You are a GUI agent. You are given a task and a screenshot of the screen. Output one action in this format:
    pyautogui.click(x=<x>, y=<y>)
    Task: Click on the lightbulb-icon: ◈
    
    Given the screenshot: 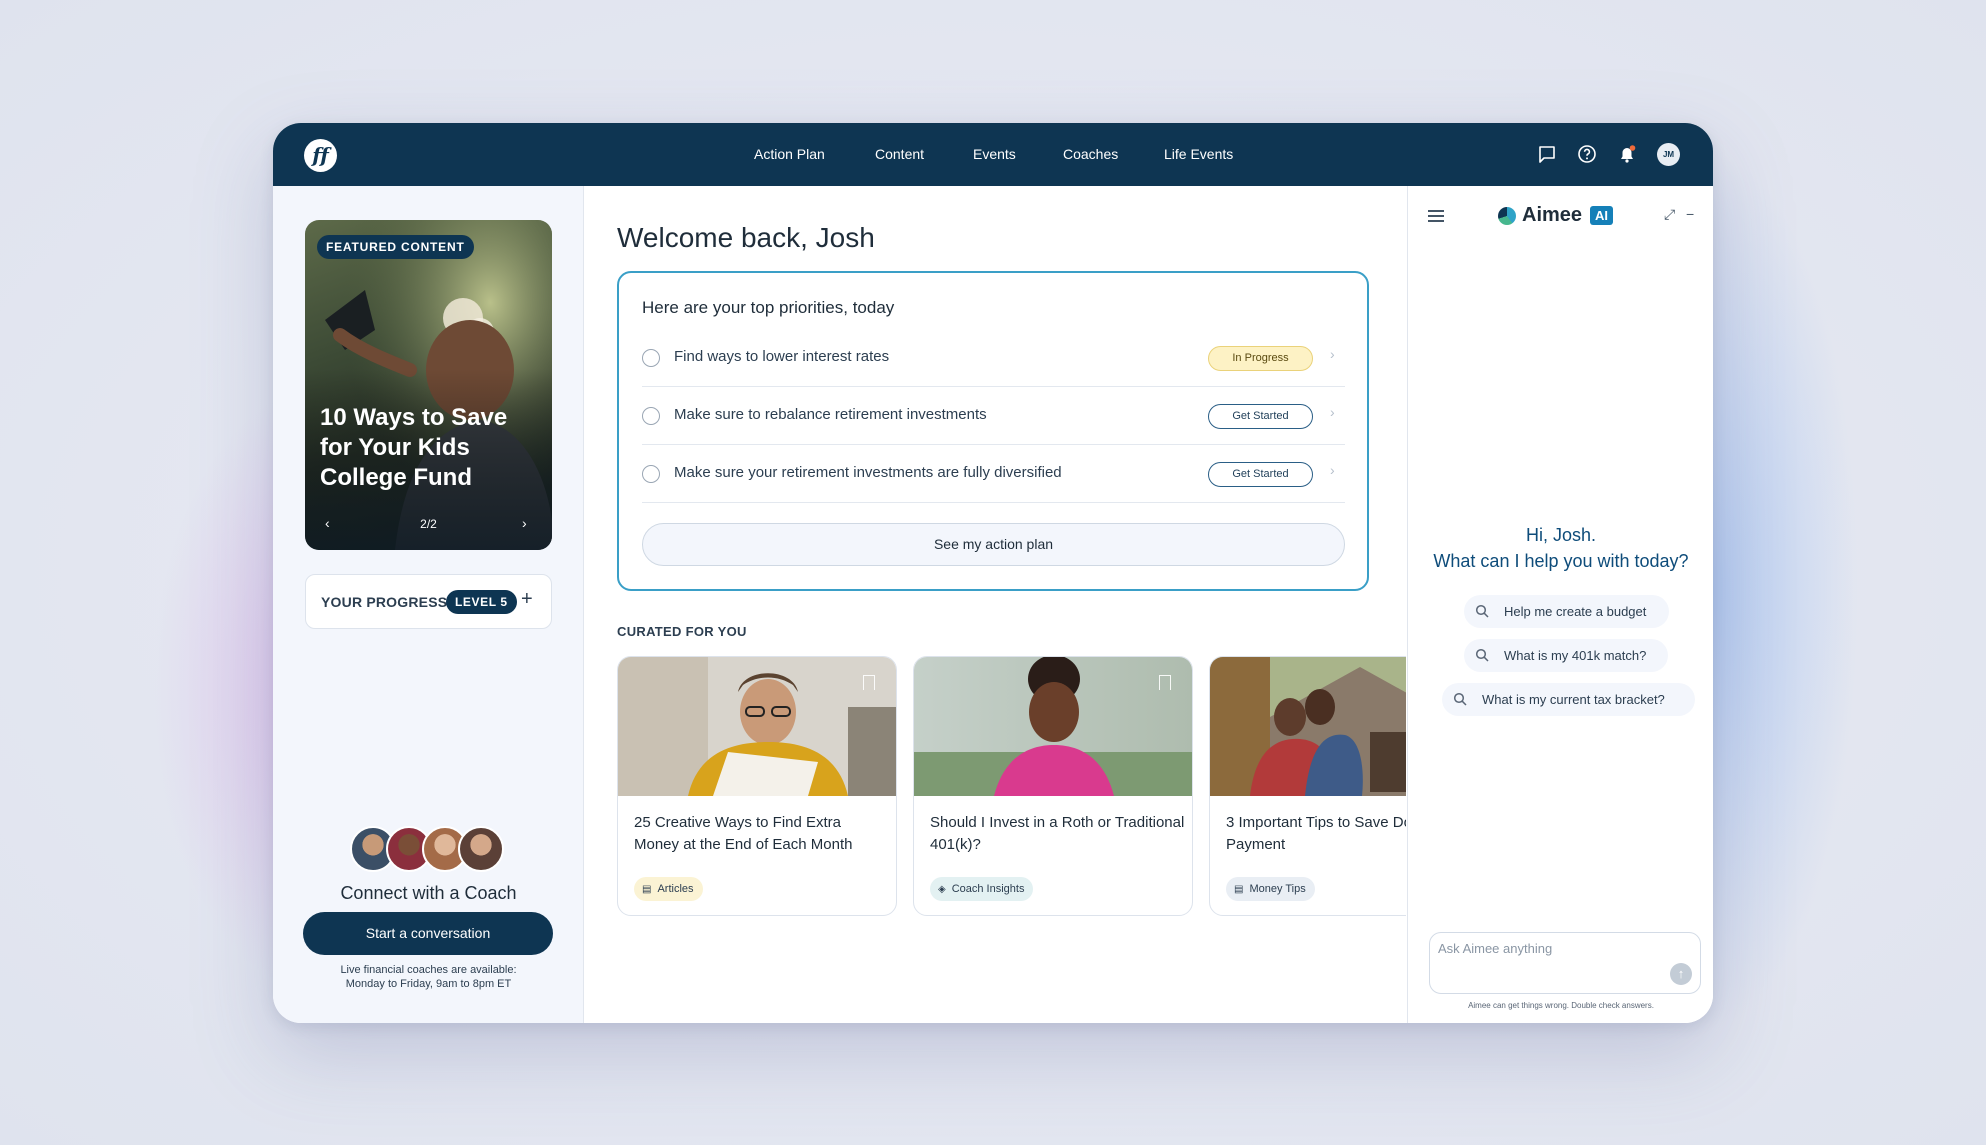 What is the action you would take?
    pyautogui.click(x=942, y=889)
    